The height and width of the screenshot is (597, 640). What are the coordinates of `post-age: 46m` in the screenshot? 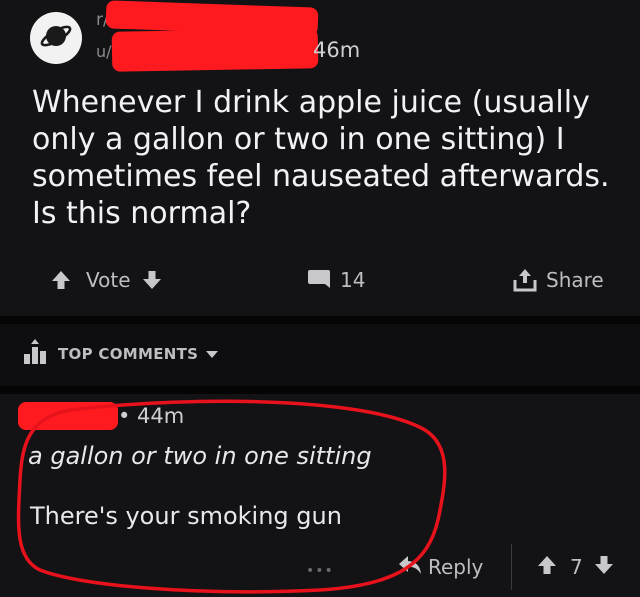 It's located at (337, 50).